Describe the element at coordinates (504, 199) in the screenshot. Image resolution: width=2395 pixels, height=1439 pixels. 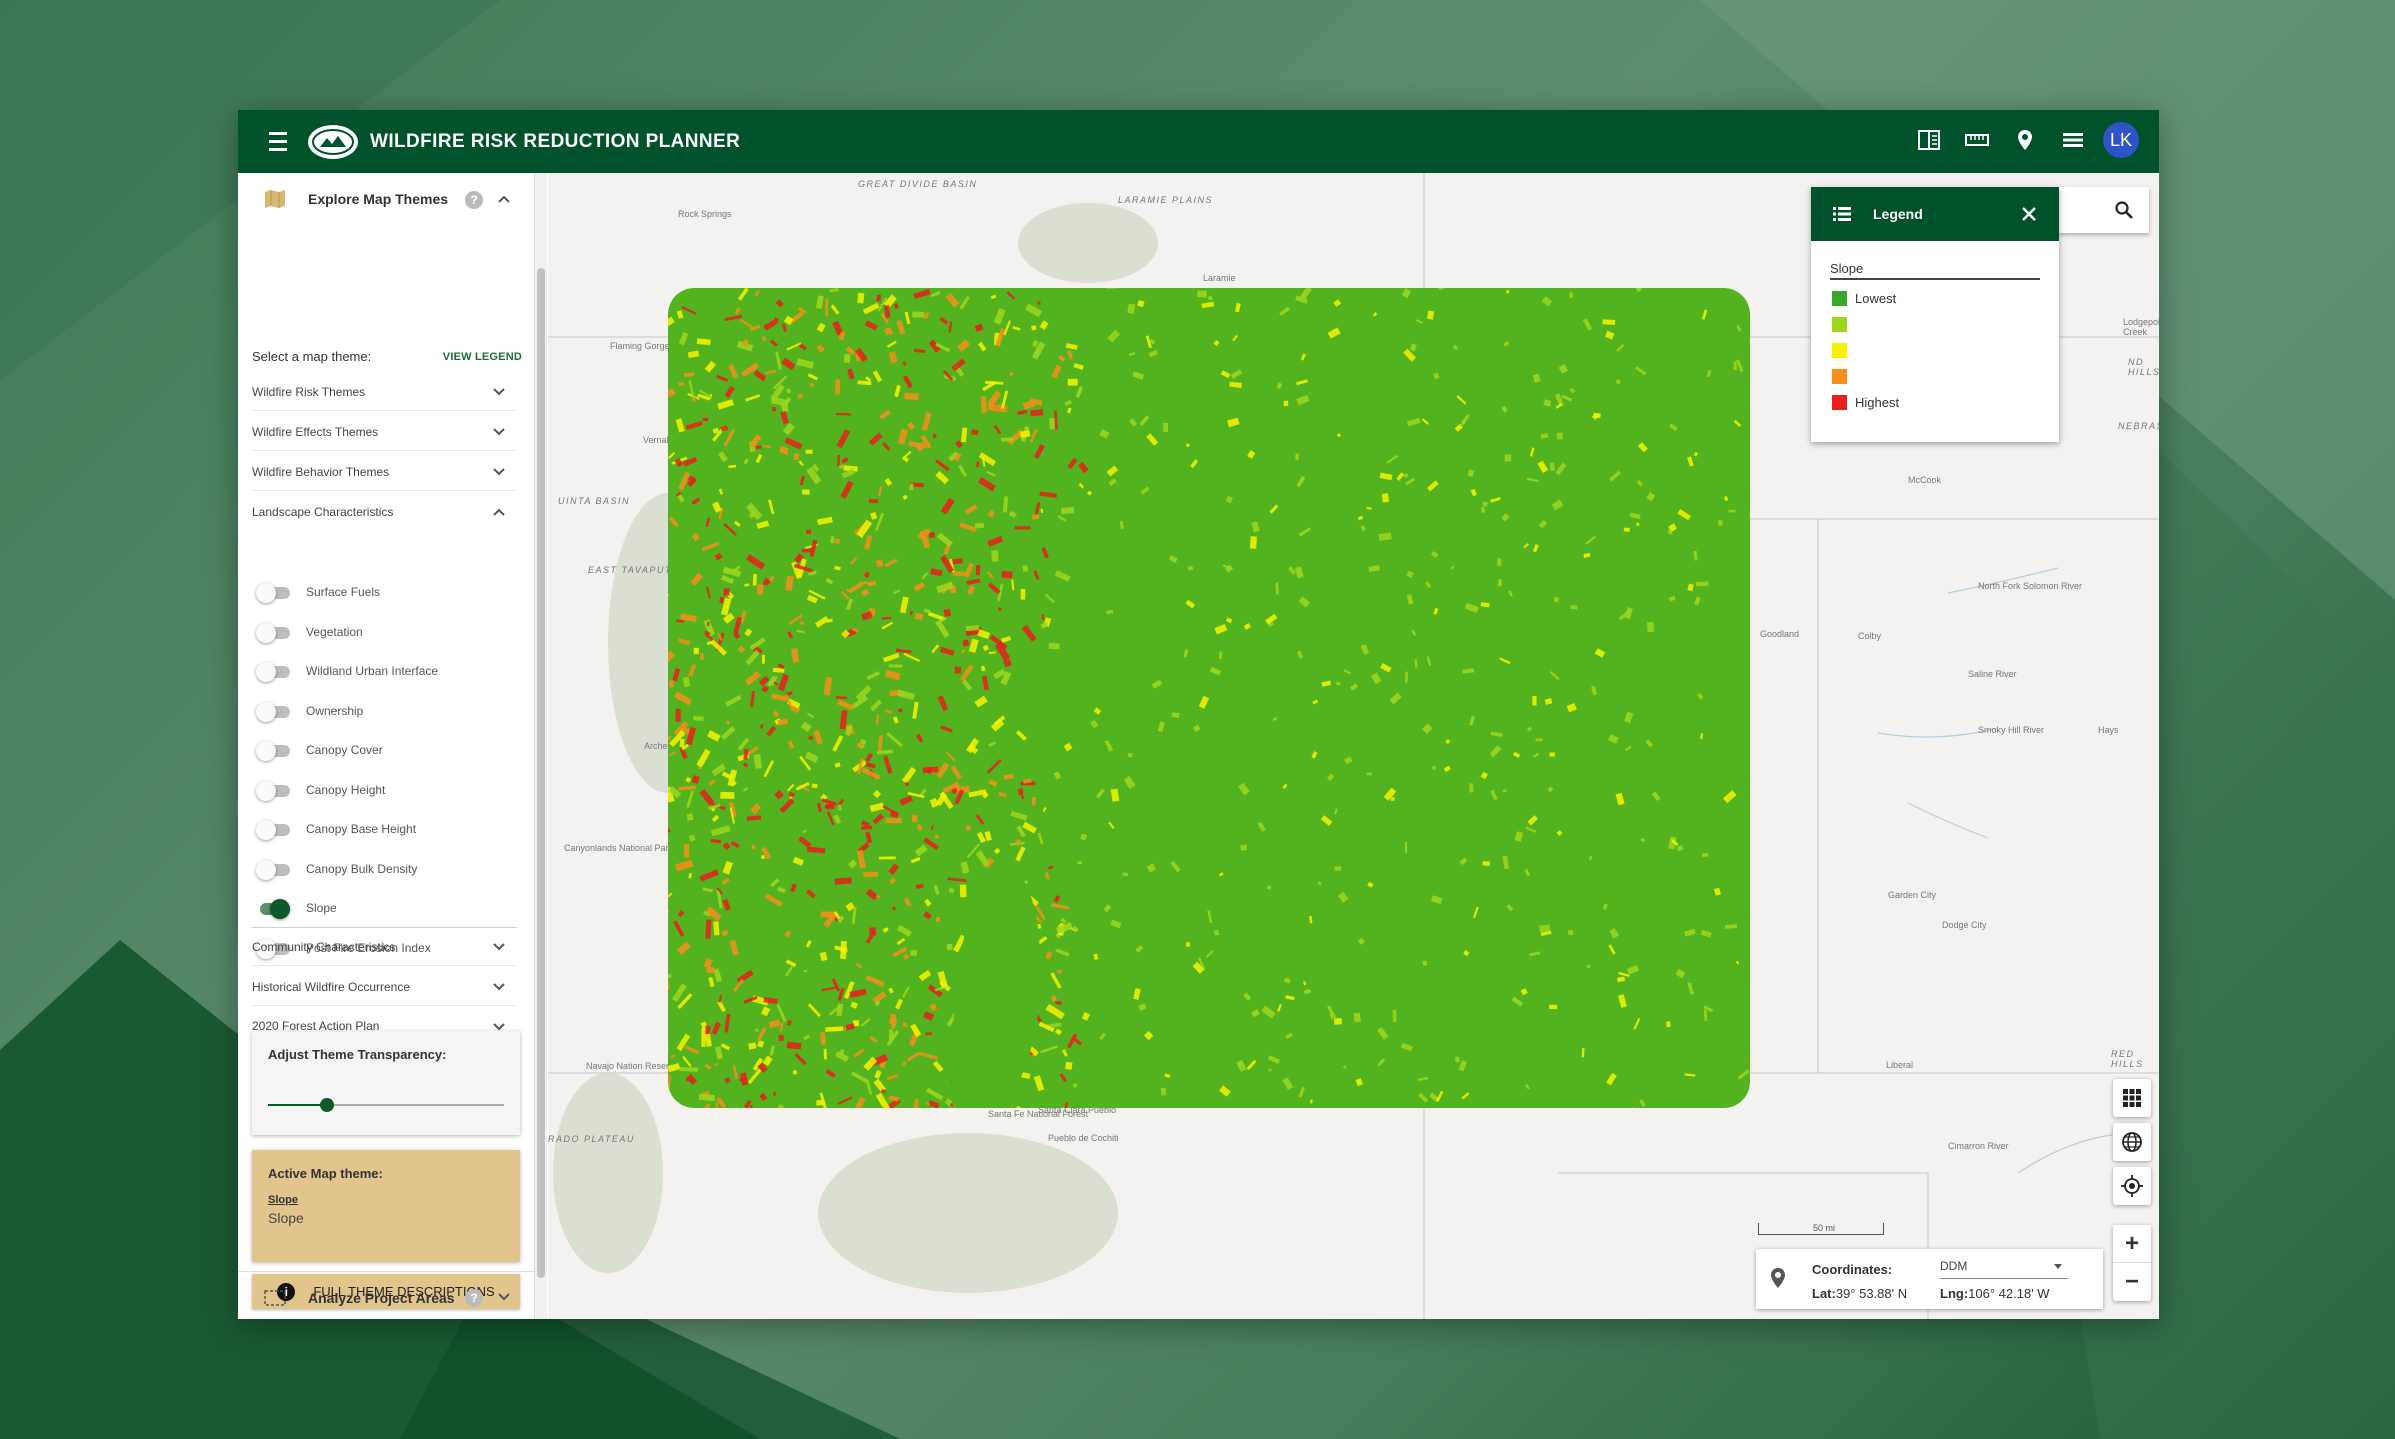
I see `chevron-up-icon` at that location.